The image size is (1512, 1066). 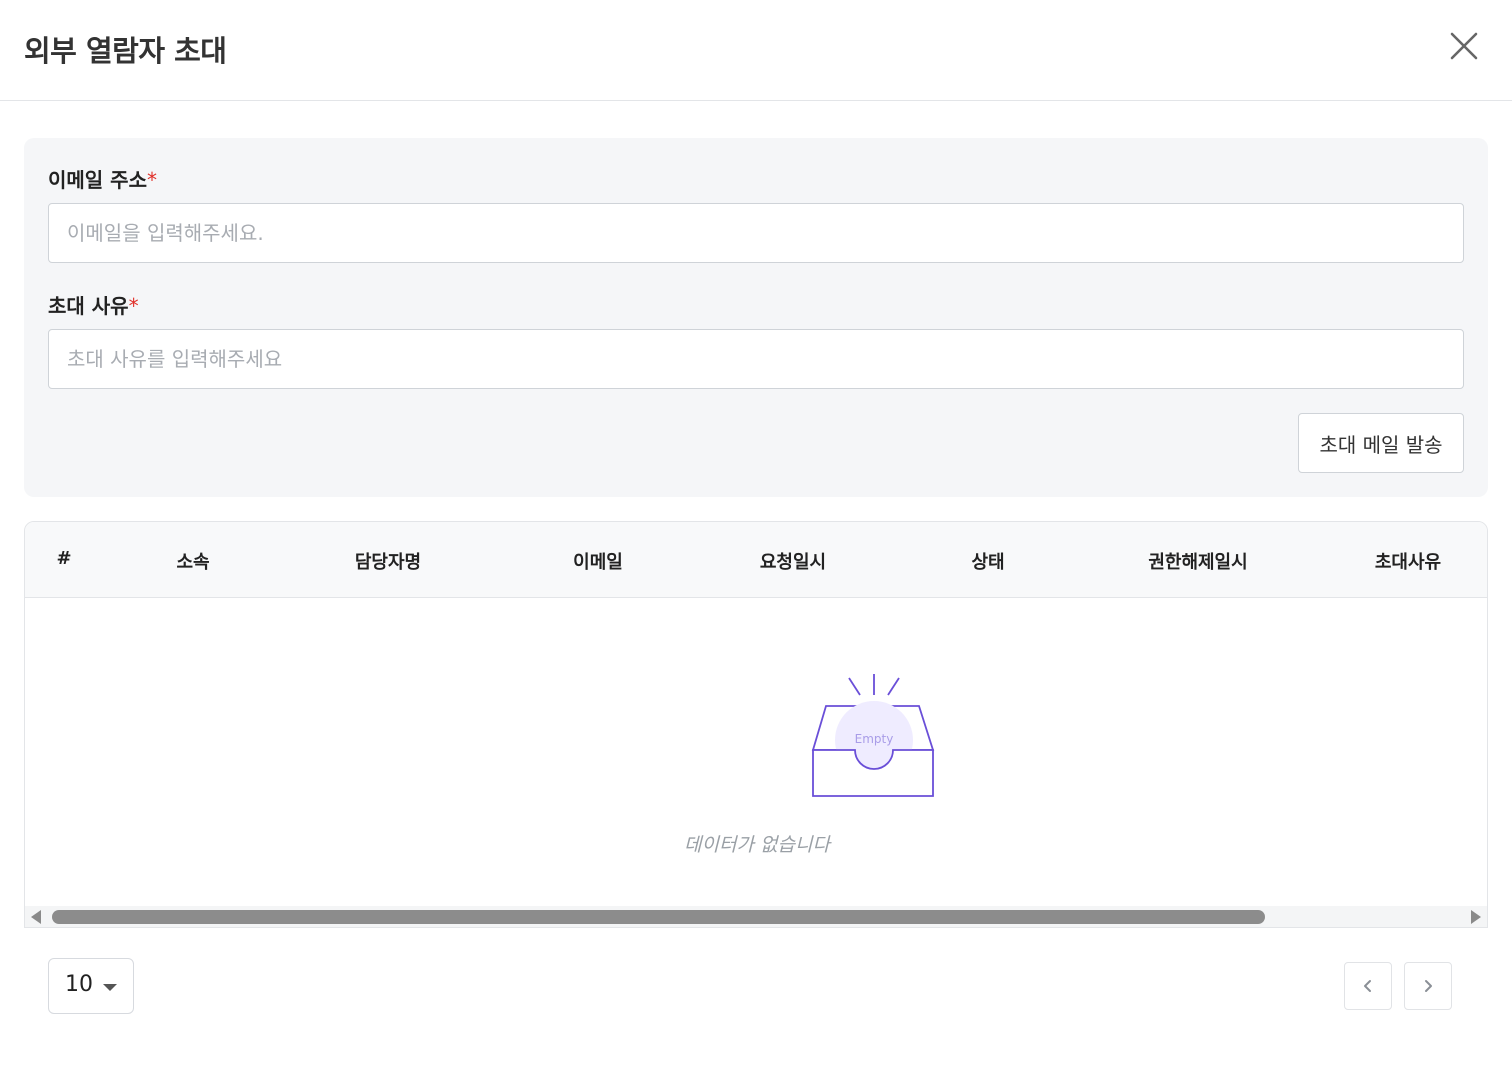 I want to click on column-header-email: 이메일, so click(x=598, y=561).